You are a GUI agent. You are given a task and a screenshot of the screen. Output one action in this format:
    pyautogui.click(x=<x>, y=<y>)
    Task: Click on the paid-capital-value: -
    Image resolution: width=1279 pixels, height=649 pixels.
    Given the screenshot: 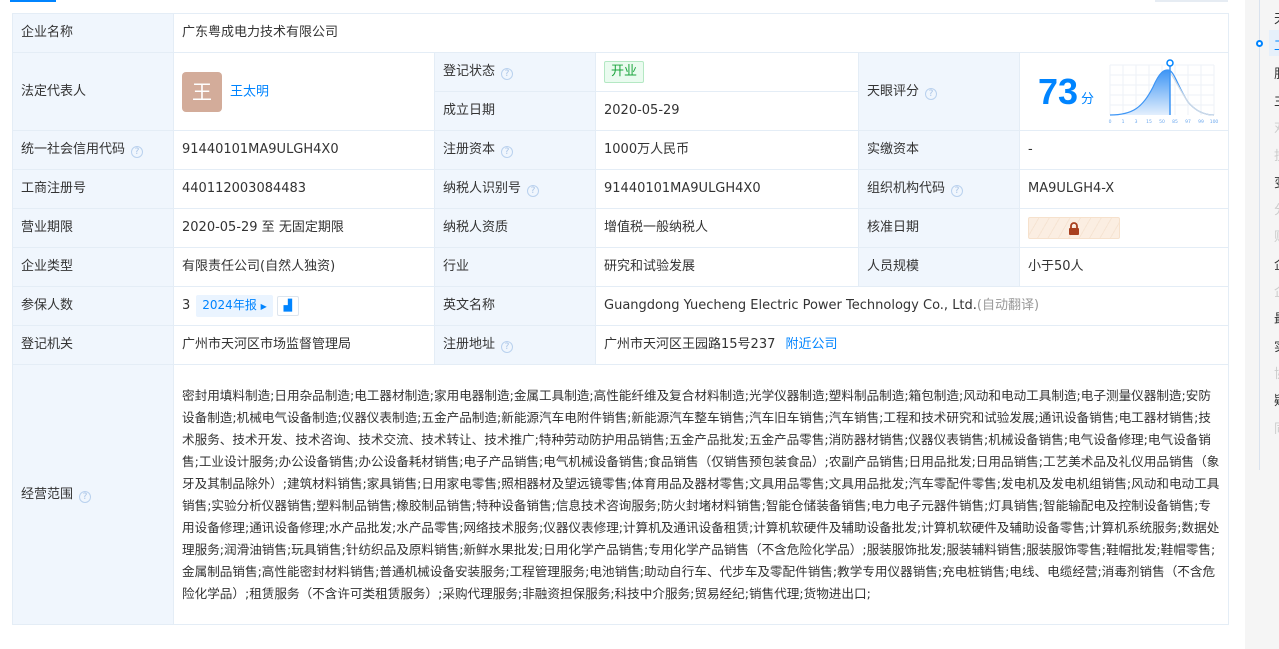 What is the action you would take?
    pyautogui.click(x=1124, y=150)
    